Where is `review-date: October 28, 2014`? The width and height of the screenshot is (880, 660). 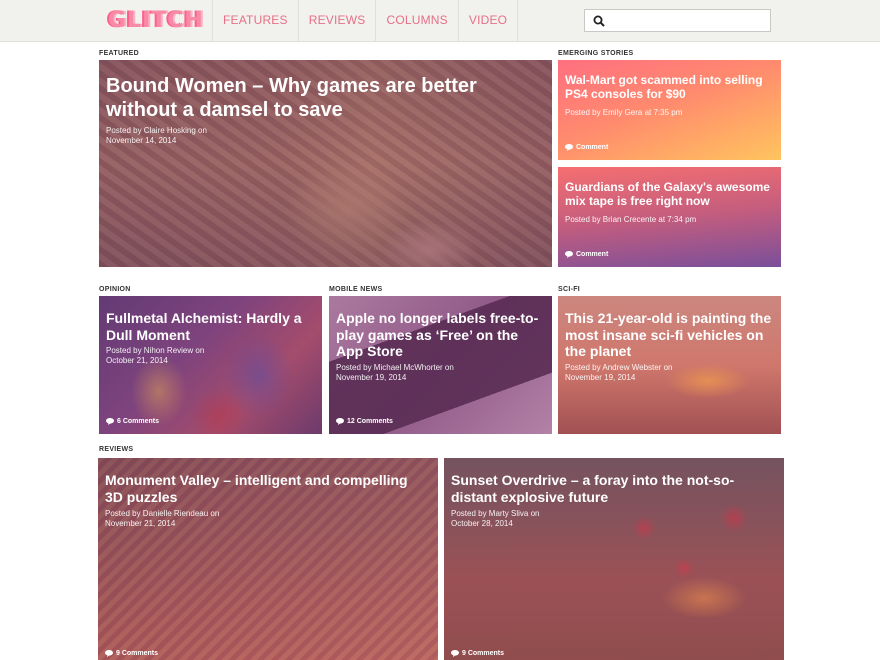
review-date: October 28, 2014 is located at coordinates (482, 523).